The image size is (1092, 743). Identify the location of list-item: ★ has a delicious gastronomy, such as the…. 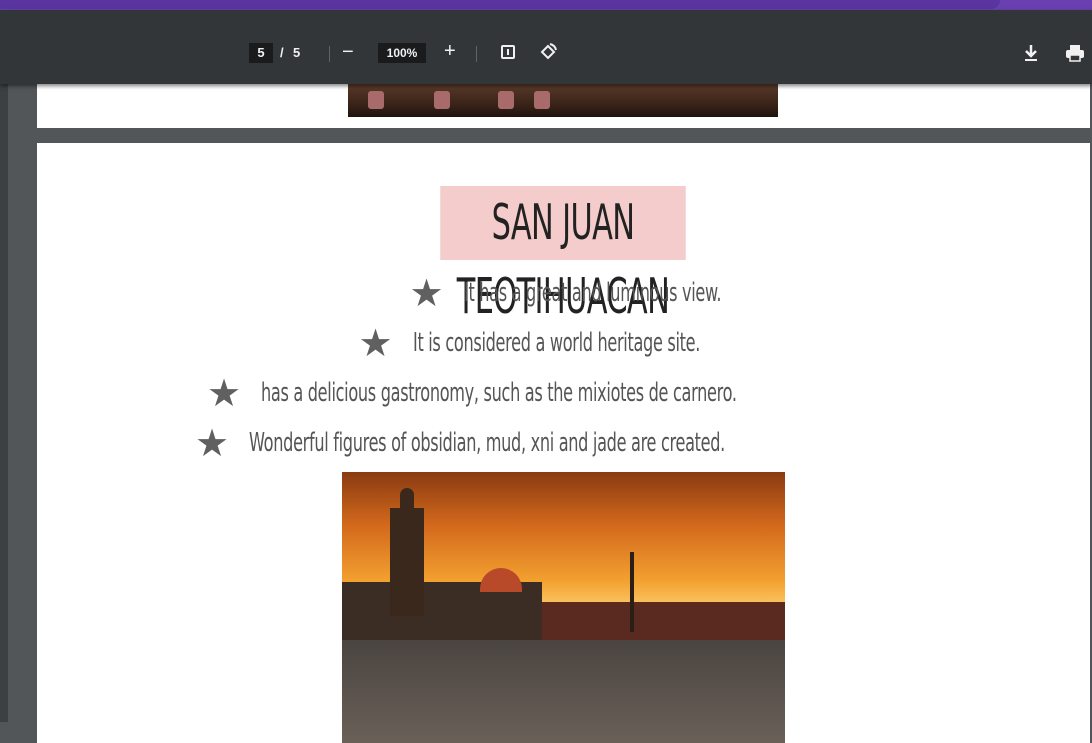
(563, 393).